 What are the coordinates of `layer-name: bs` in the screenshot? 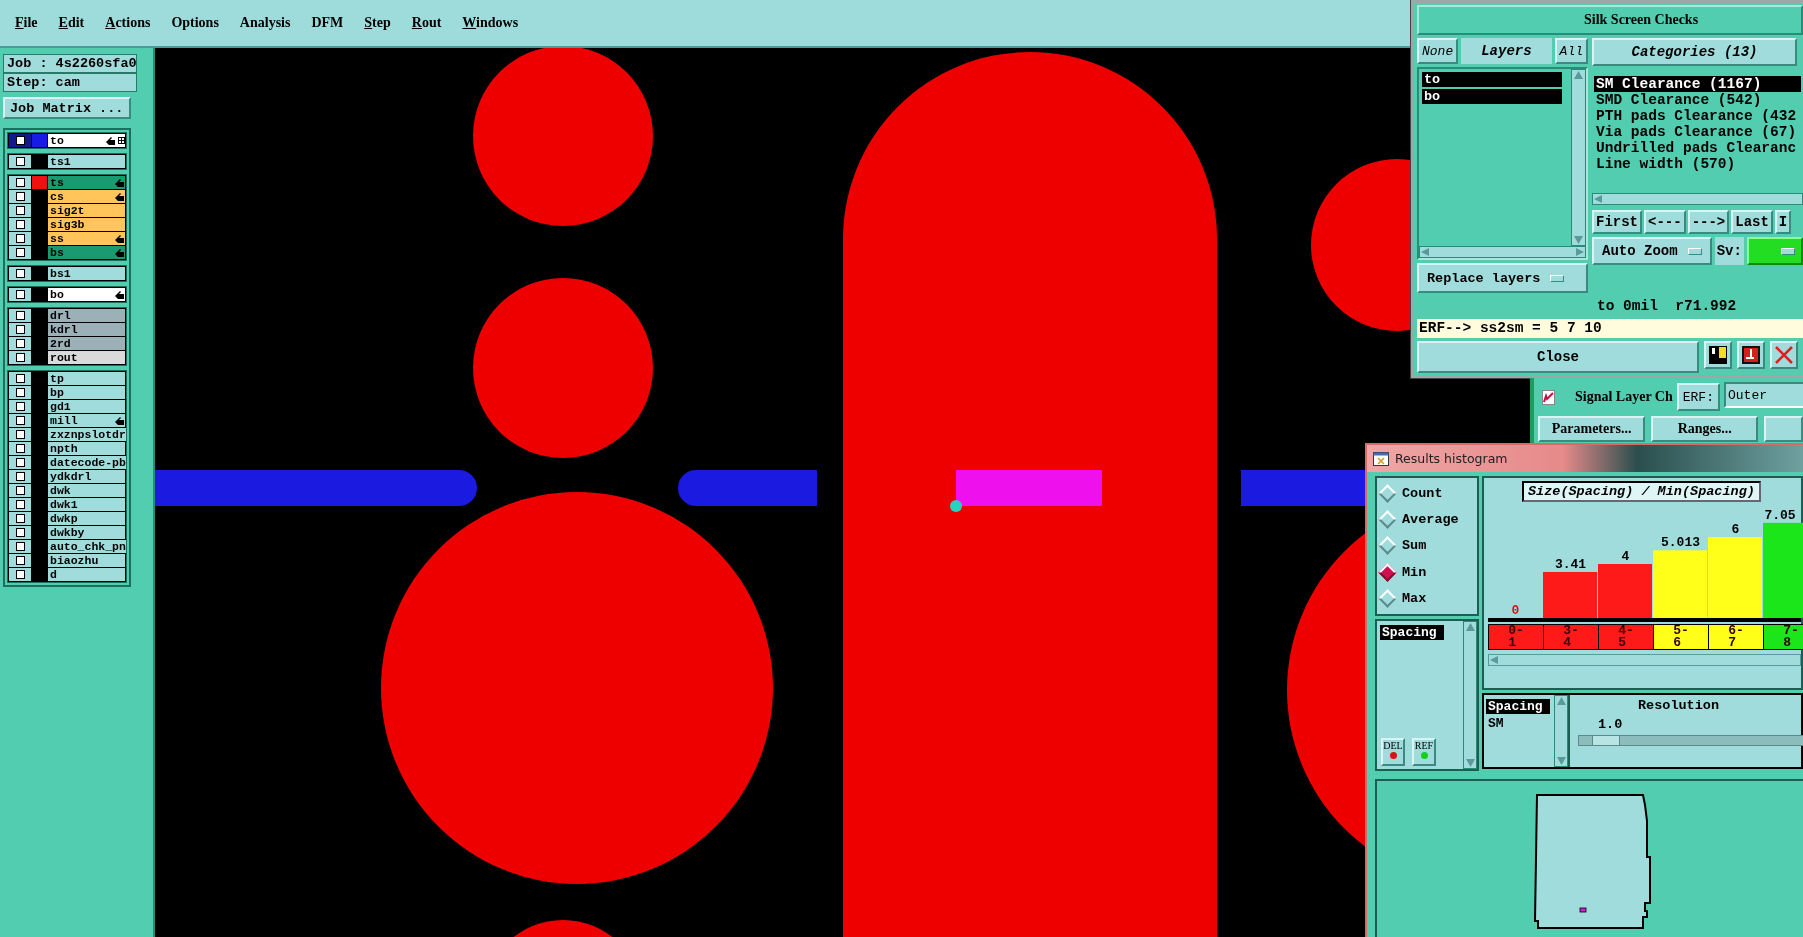 It's located at (86, 252).